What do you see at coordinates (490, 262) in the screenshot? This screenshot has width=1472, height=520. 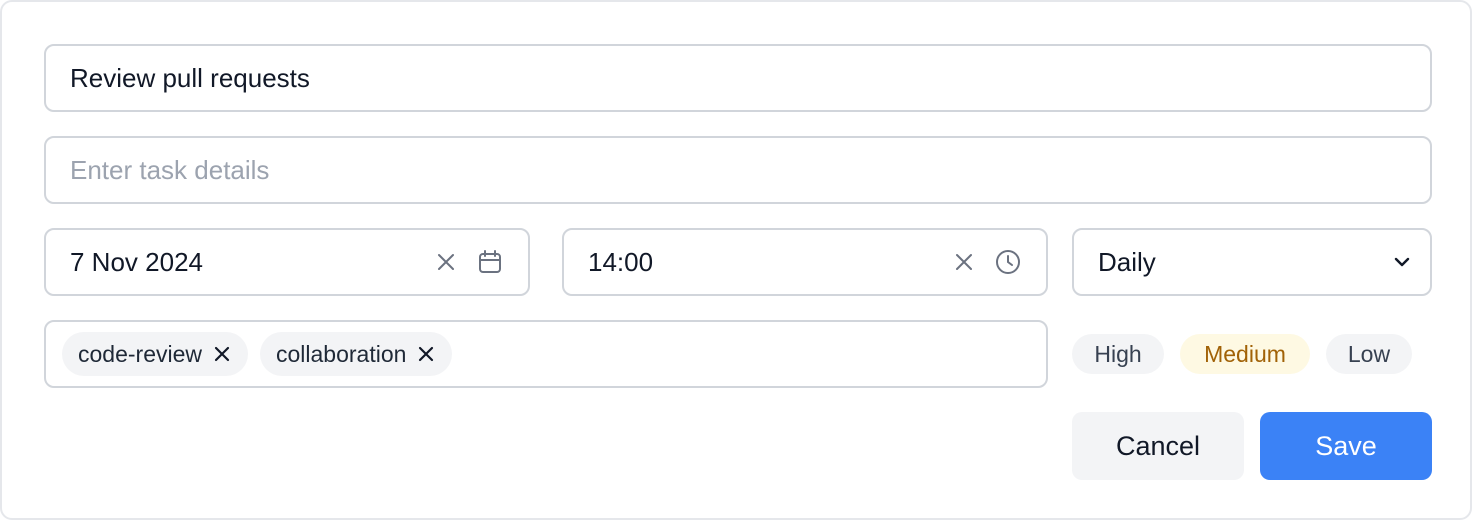 I see `calendar-icon` at bounding box center [490, 262].